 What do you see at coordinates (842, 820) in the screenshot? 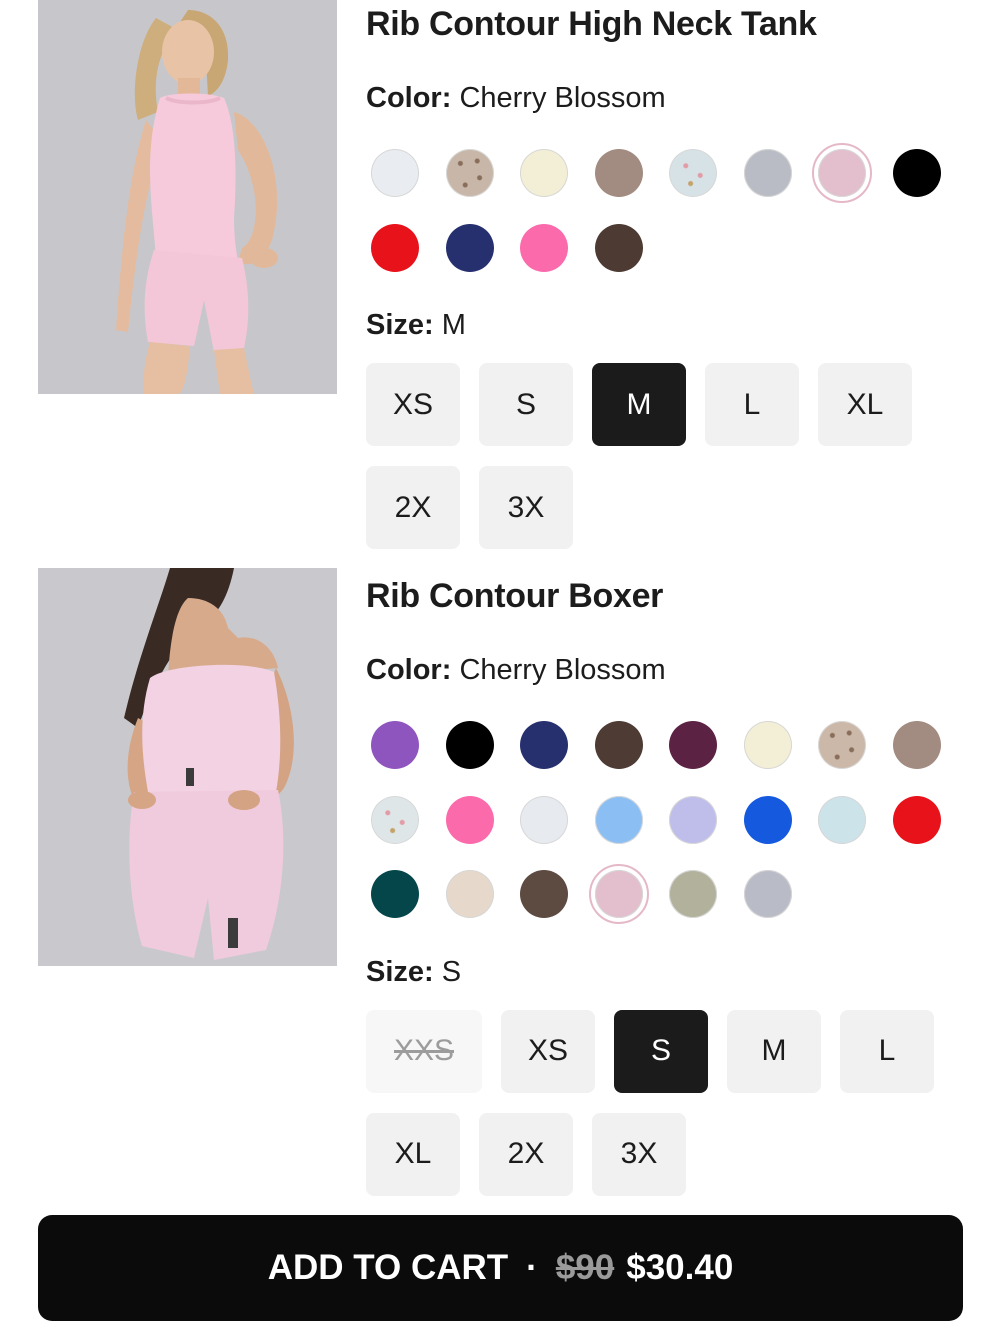
I see `color-swatch-pale-blue` at bounding box center [842, 820].